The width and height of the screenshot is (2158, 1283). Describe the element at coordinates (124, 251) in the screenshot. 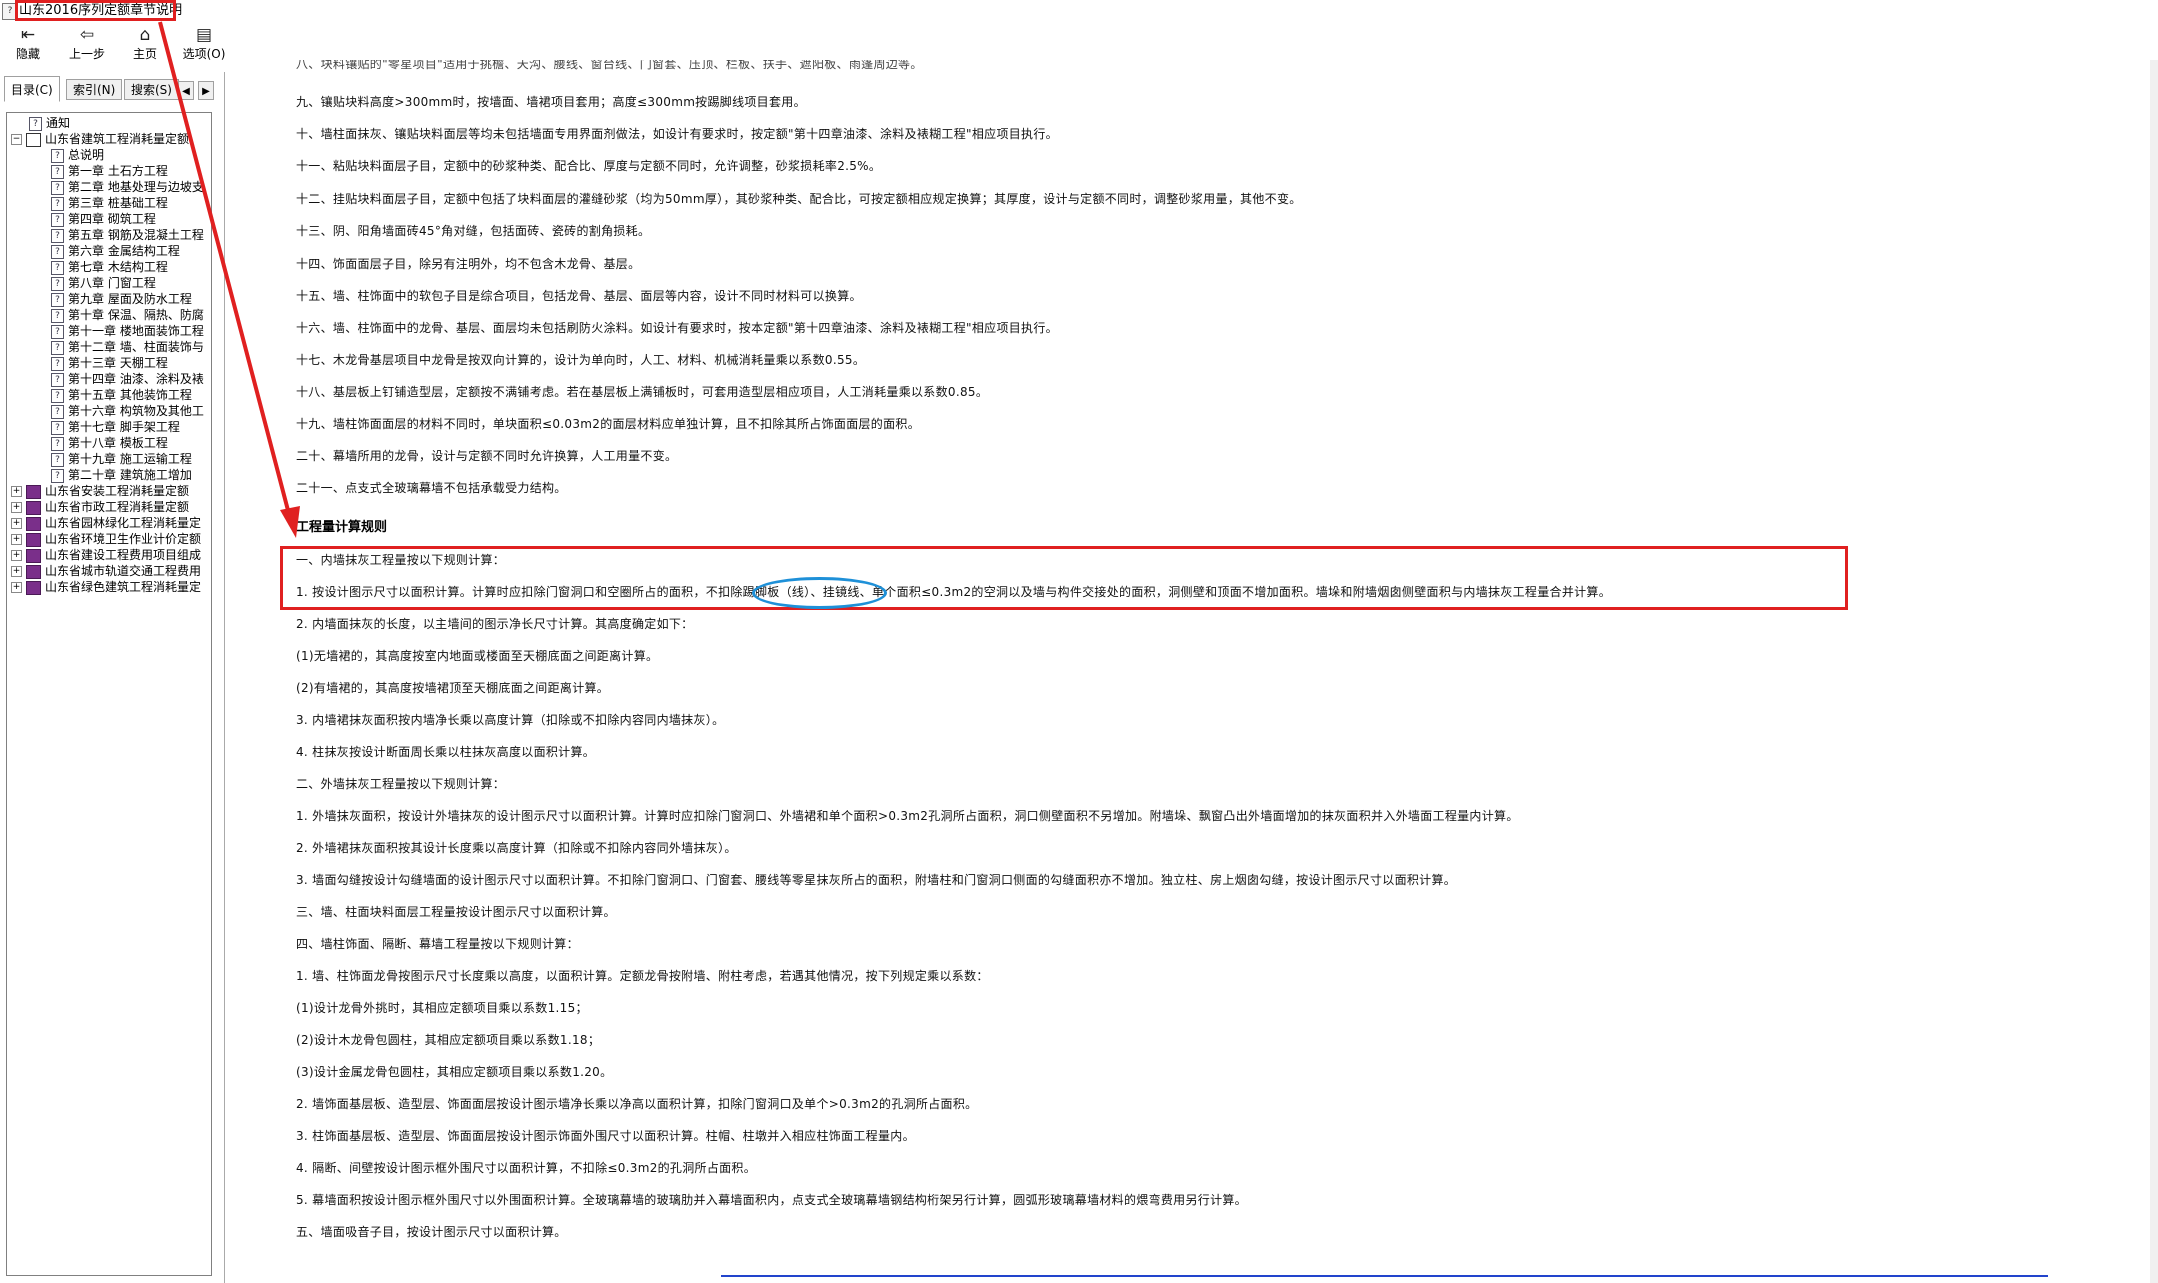

I see `tree-label: 第六章 金属结构工程` at that location.